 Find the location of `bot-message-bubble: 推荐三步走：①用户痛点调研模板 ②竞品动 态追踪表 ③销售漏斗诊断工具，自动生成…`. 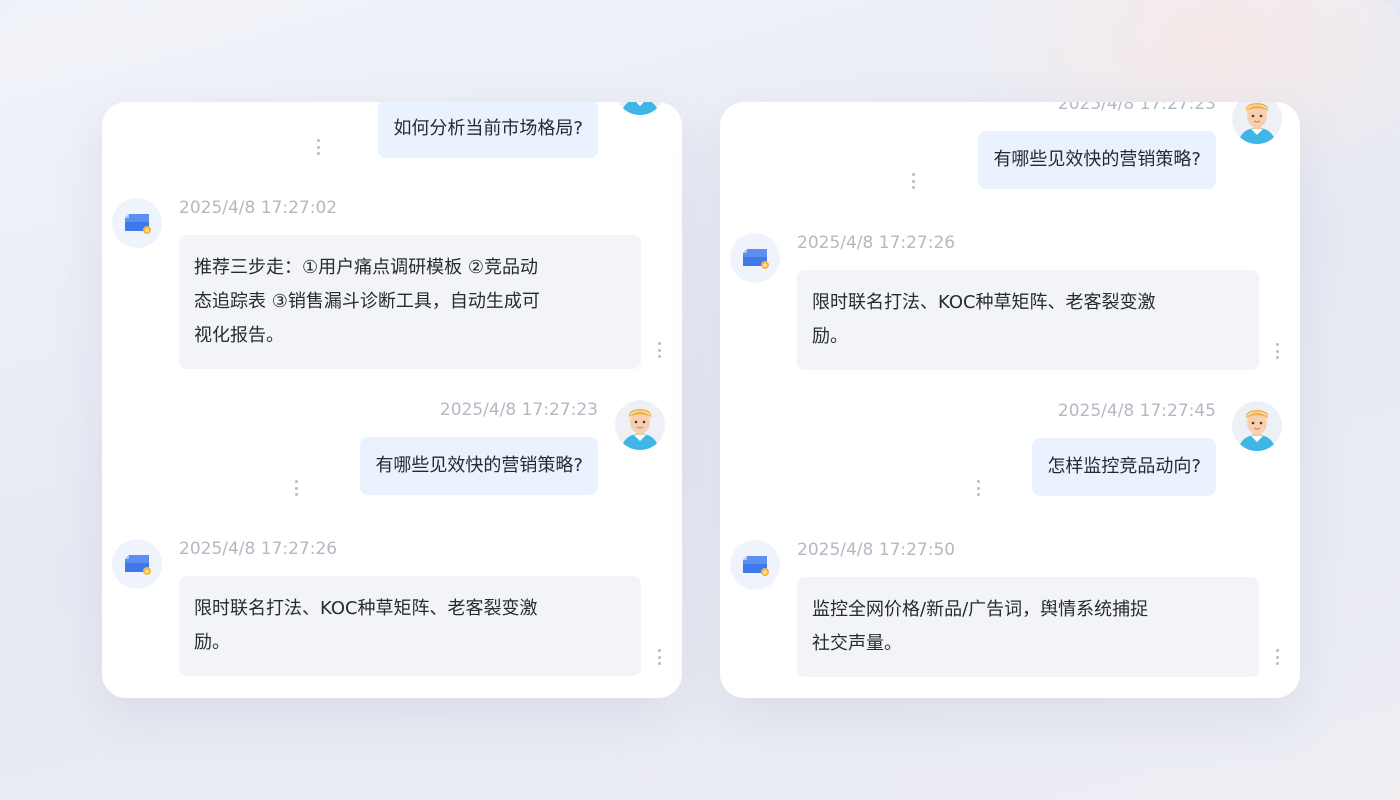

bot-message-bubble: 推荐三步走：①用户痛点调研模板 ②竞品动 态追踪表 ③销售漏斗诊断工具，自动生成… is located at coordinates (410, 302).